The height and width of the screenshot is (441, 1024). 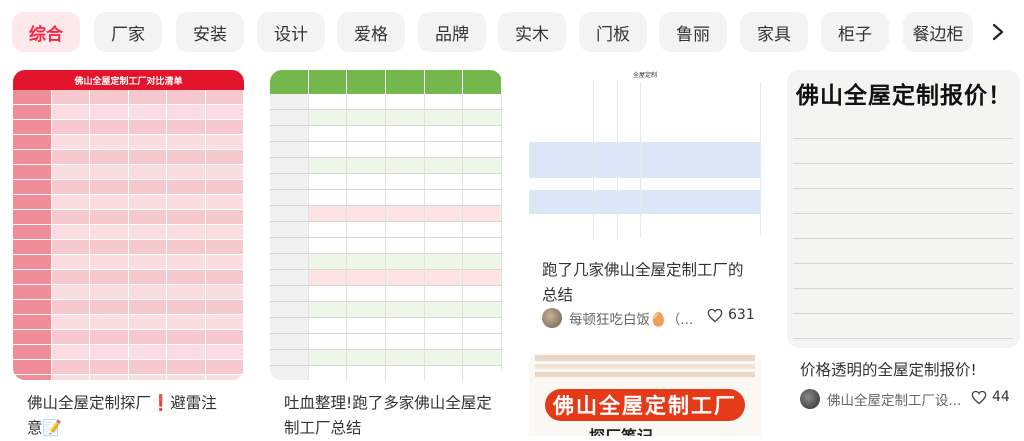 I want to click on card-3-like: 631, so click(x=731, y=315).